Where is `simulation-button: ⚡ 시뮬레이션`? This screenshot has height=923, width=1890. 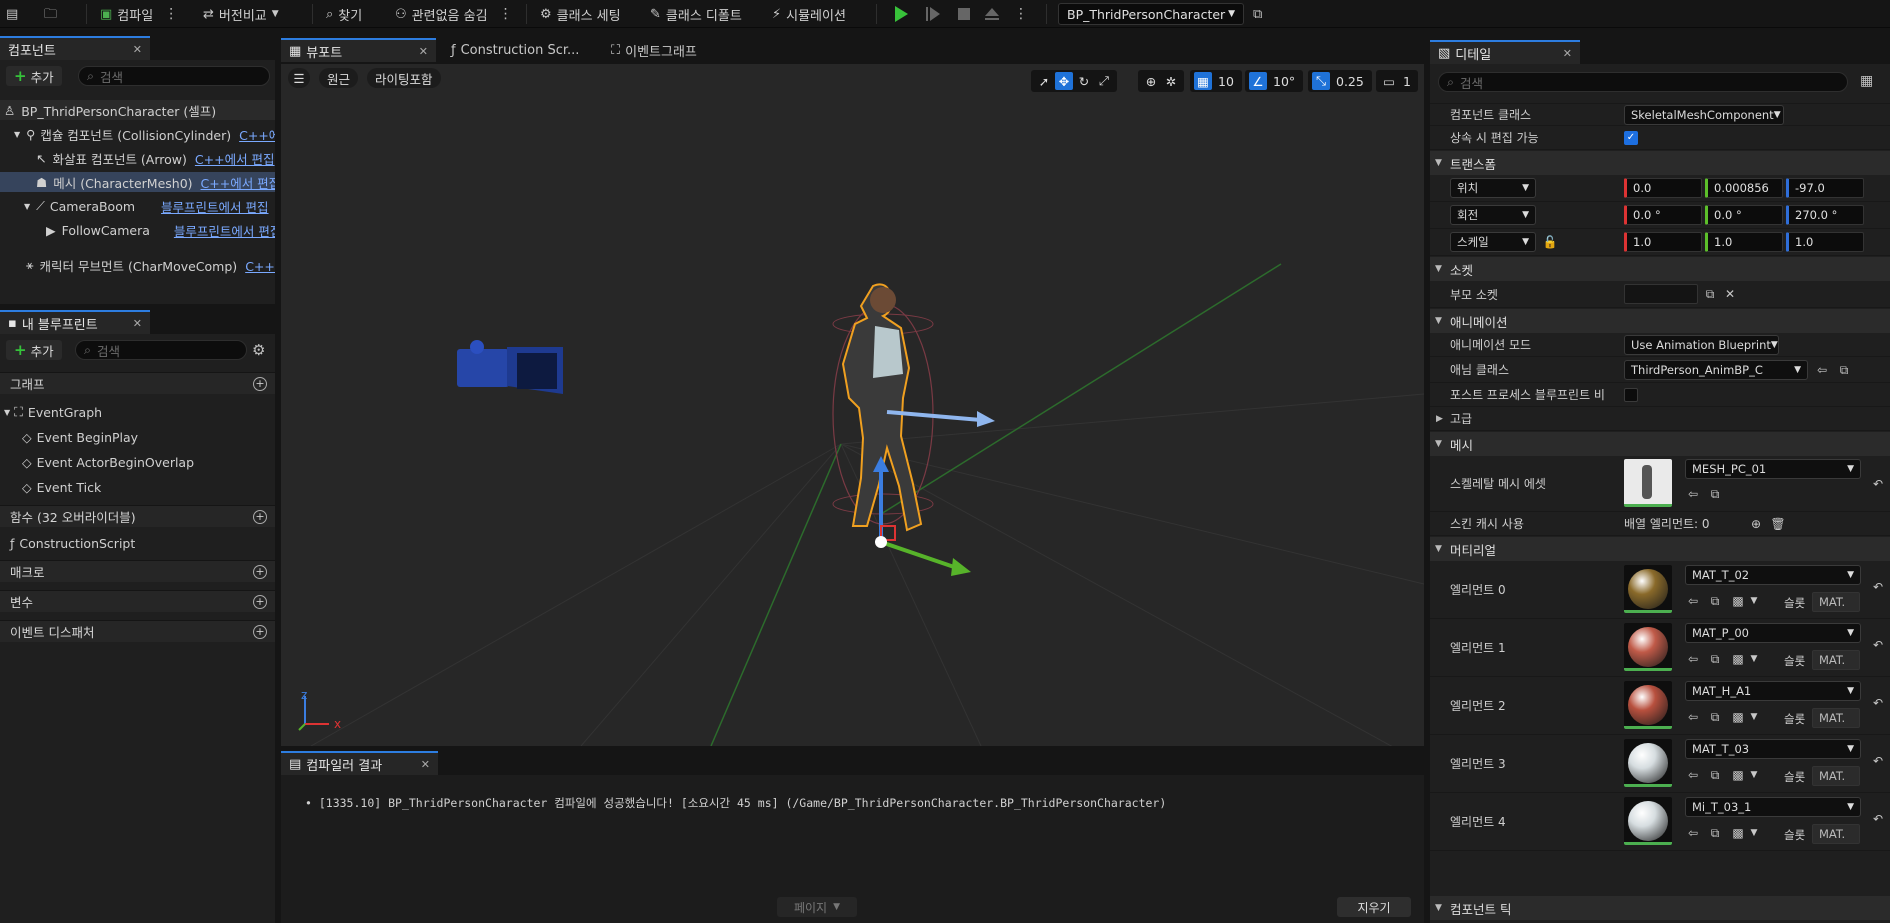
simulation-button: ⚡ 시뮬레이션 is located at coordinates (809, 14).